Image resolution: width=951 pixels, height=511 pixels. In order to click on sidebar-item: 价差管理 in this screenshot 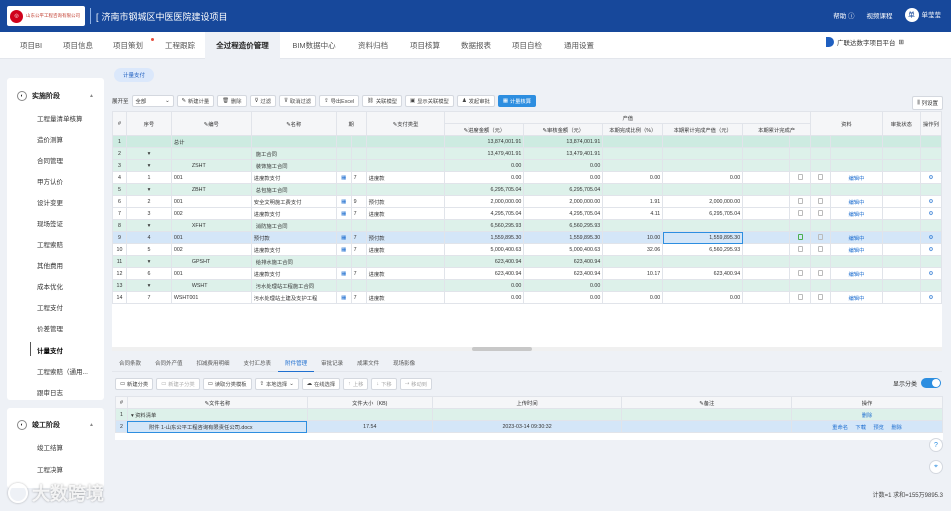, I will do `click(50, 328)`.